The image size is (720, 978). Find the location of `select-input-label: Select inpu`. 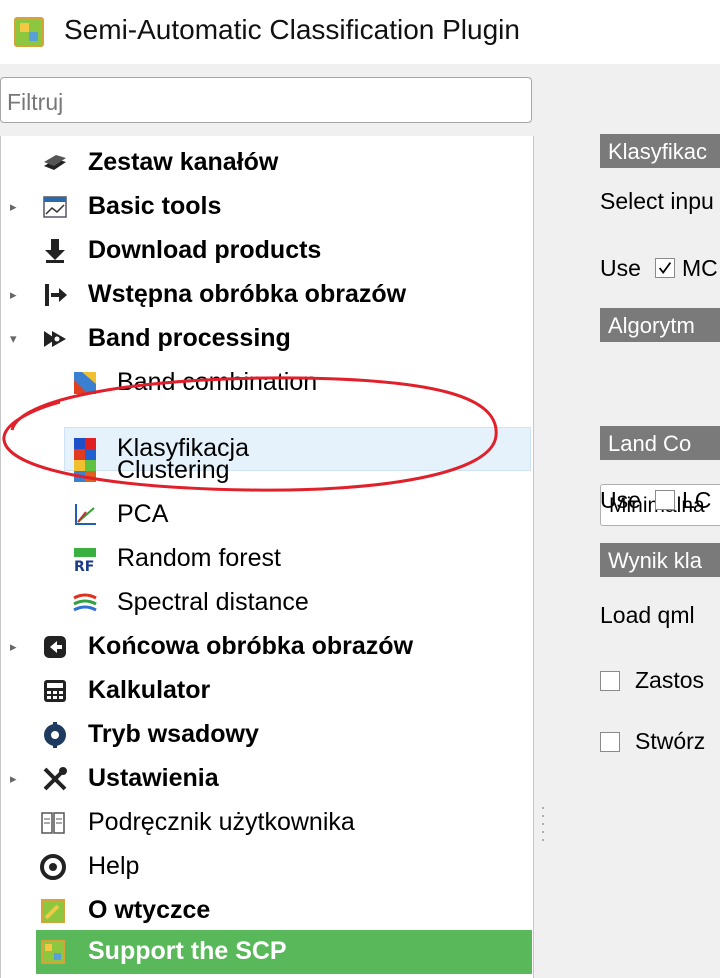

select-input-label: Select inpu is located at coordinates (657, 201).